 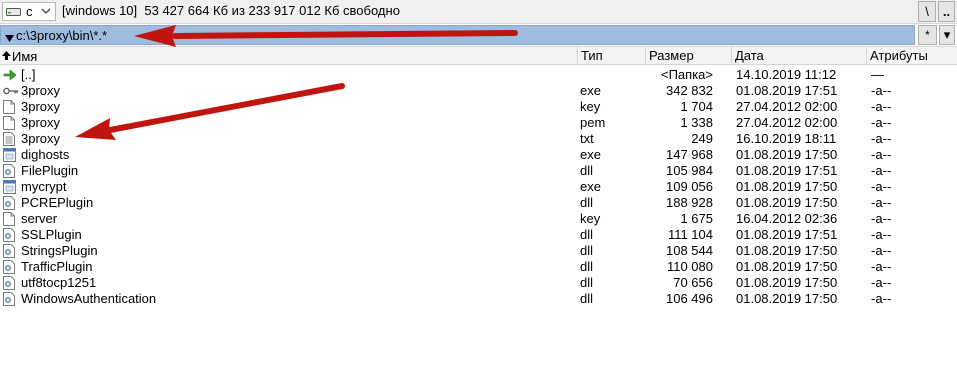 What do you see at coordinates (478, 75) in the screenshot?
I see `file-row: [..] <Папка> 14.10.2019 11:12 —` at bounding box center [478, 75].